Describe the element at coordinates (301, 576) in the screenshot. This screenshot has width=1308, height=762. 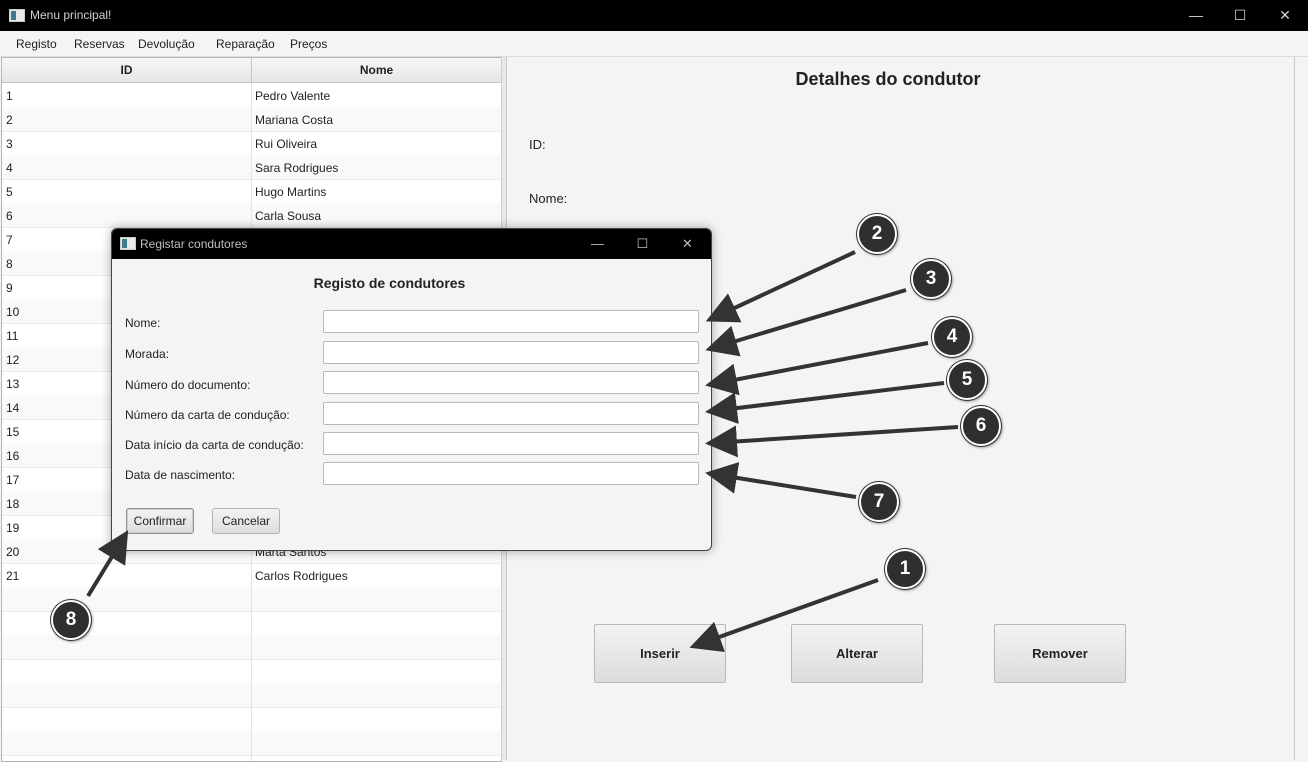
I see `cell-name: Carlos Rodrigues` at that location.